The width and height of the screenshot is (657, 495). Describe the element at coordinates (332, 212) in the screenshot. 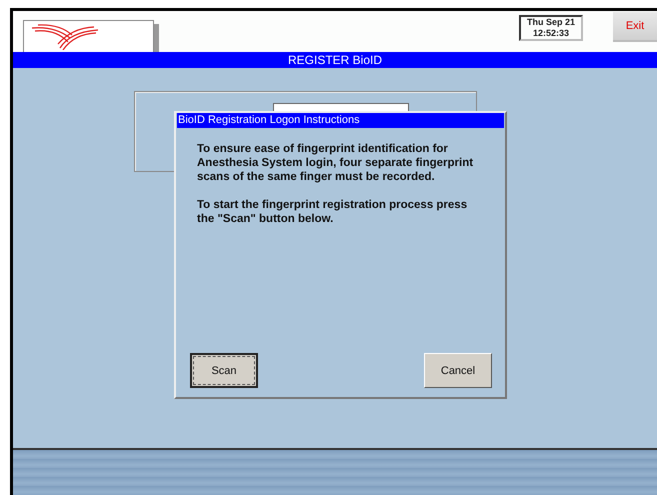

I see `instruction-text: To start the fingerprint registration process press the "Scan" button below.` at that location.